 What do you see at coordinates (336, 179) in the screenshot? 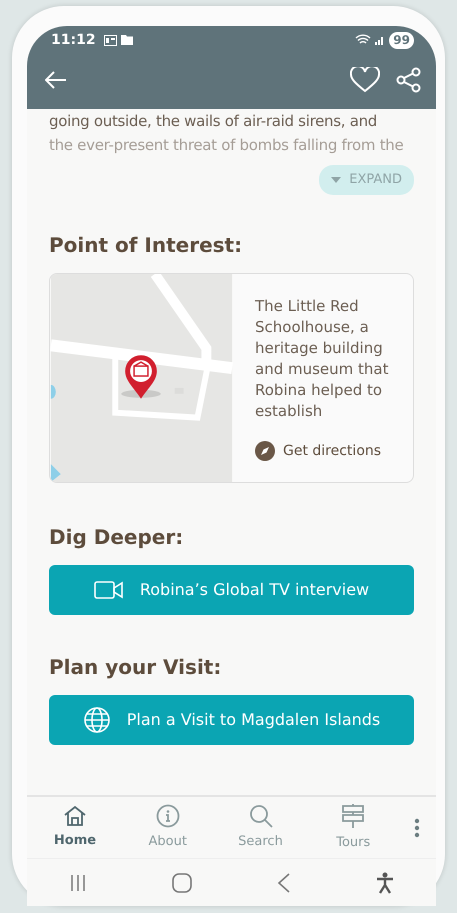
I see `caret-icon` at bounding box center [336, 179].